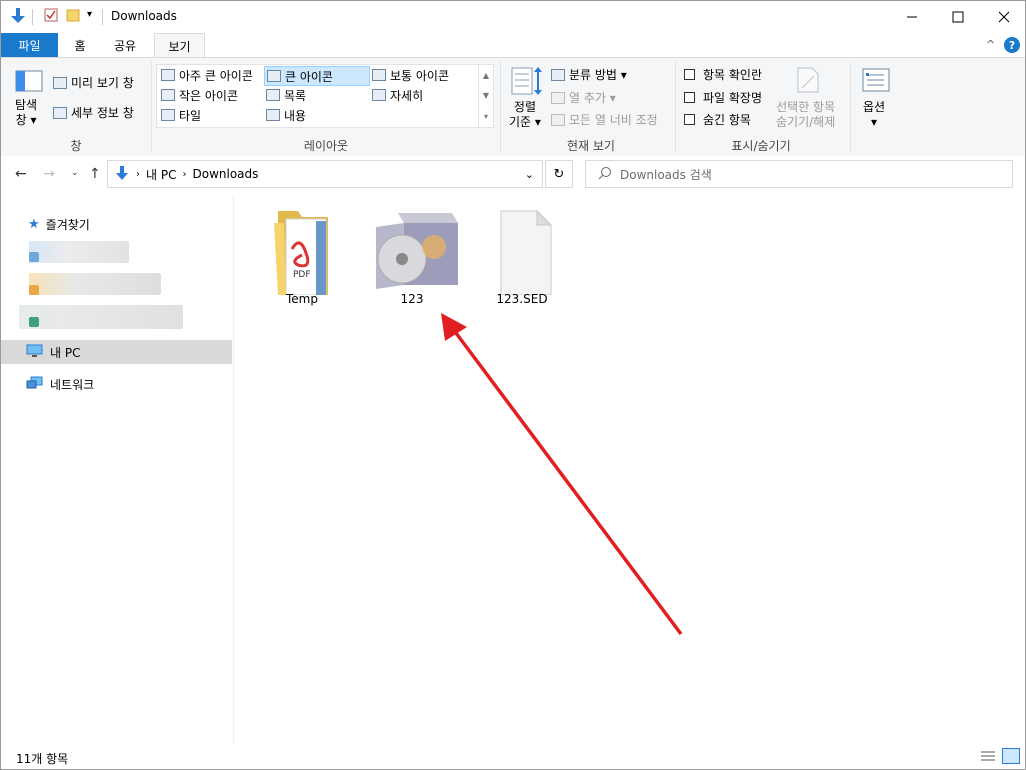 The image size is (1026, 770). Describe the element at coordinates (42, 759) in the screenshot. I see `item-count: 11개 항목` at that location.